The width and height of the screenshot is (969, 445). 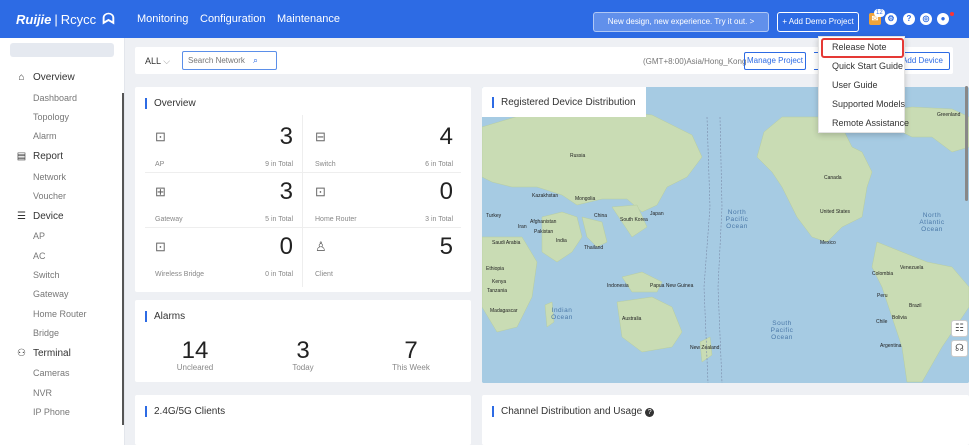 I want to click on gateway-label: Gateway, so click(x=169, y=219).